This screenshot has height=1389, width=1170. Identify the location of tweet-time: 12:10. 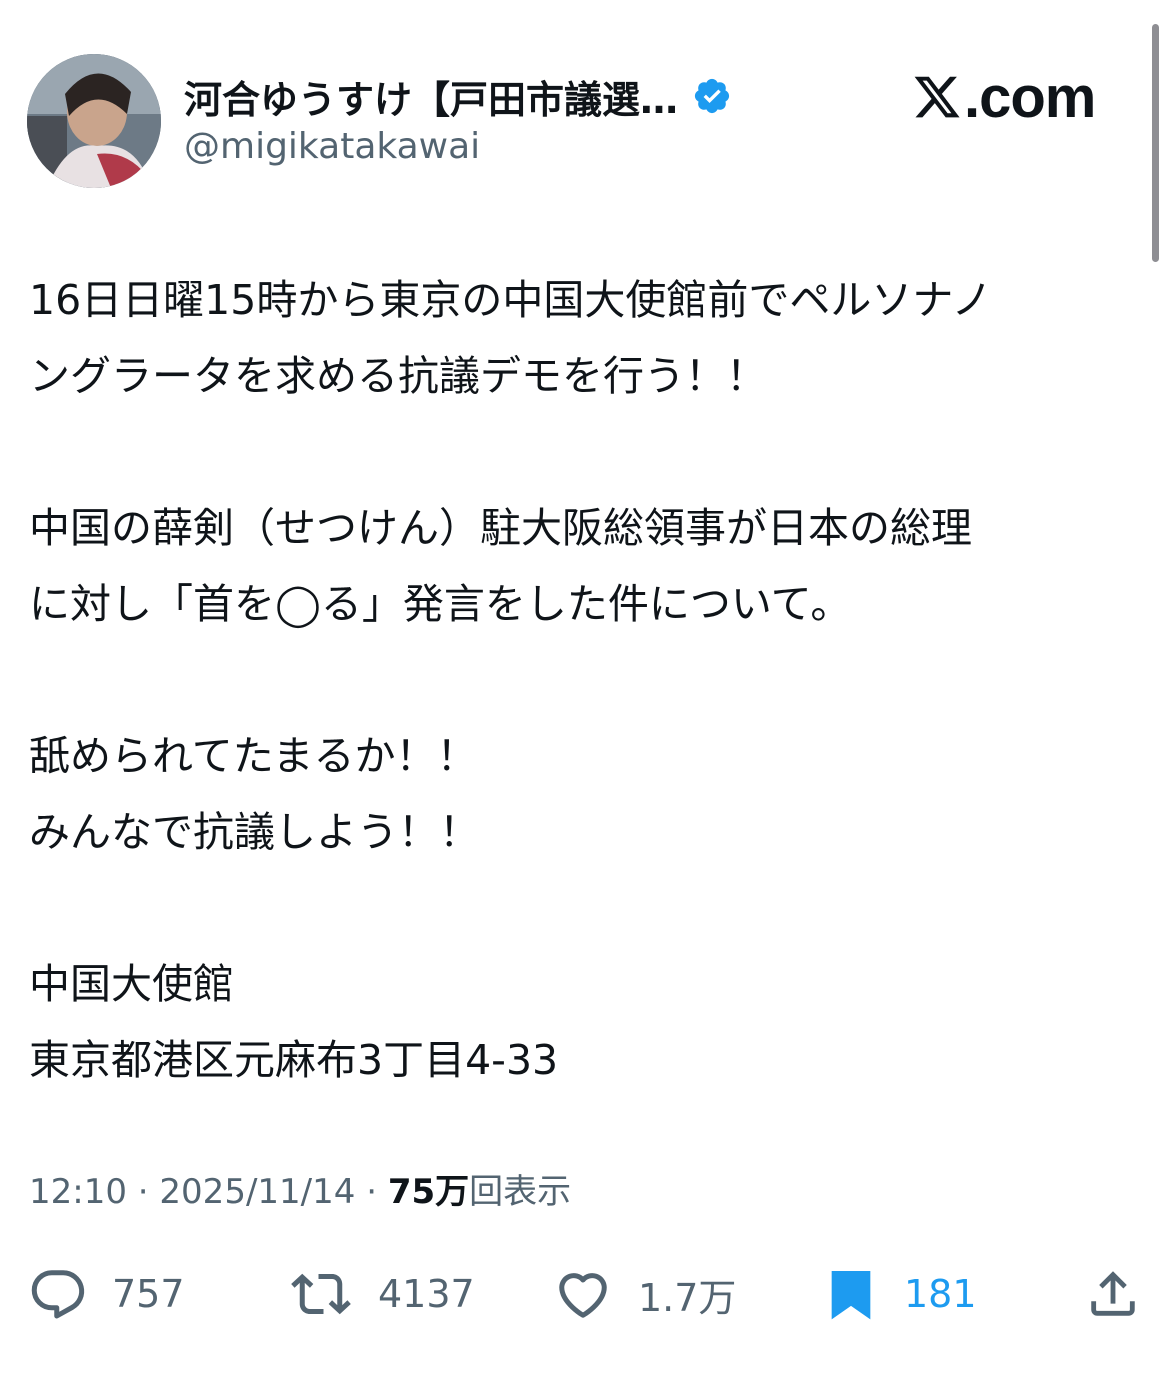
(78, 1192).